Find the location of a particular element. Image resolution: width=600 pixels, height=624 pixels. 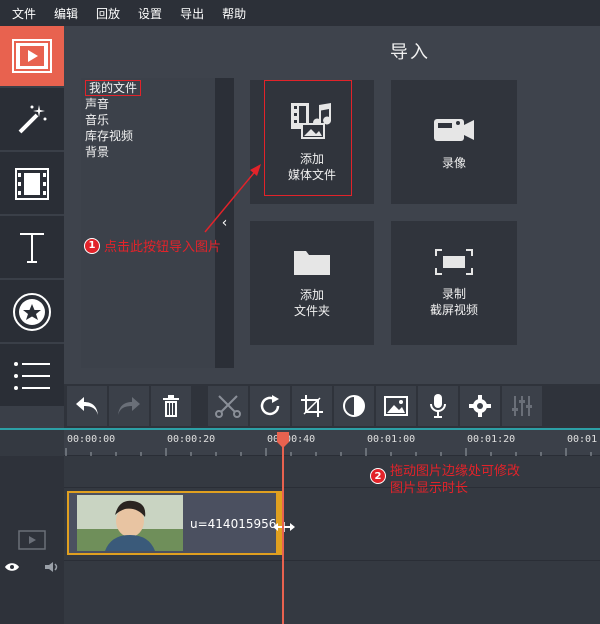

equalizer-button is located at coordinates (522, 406).